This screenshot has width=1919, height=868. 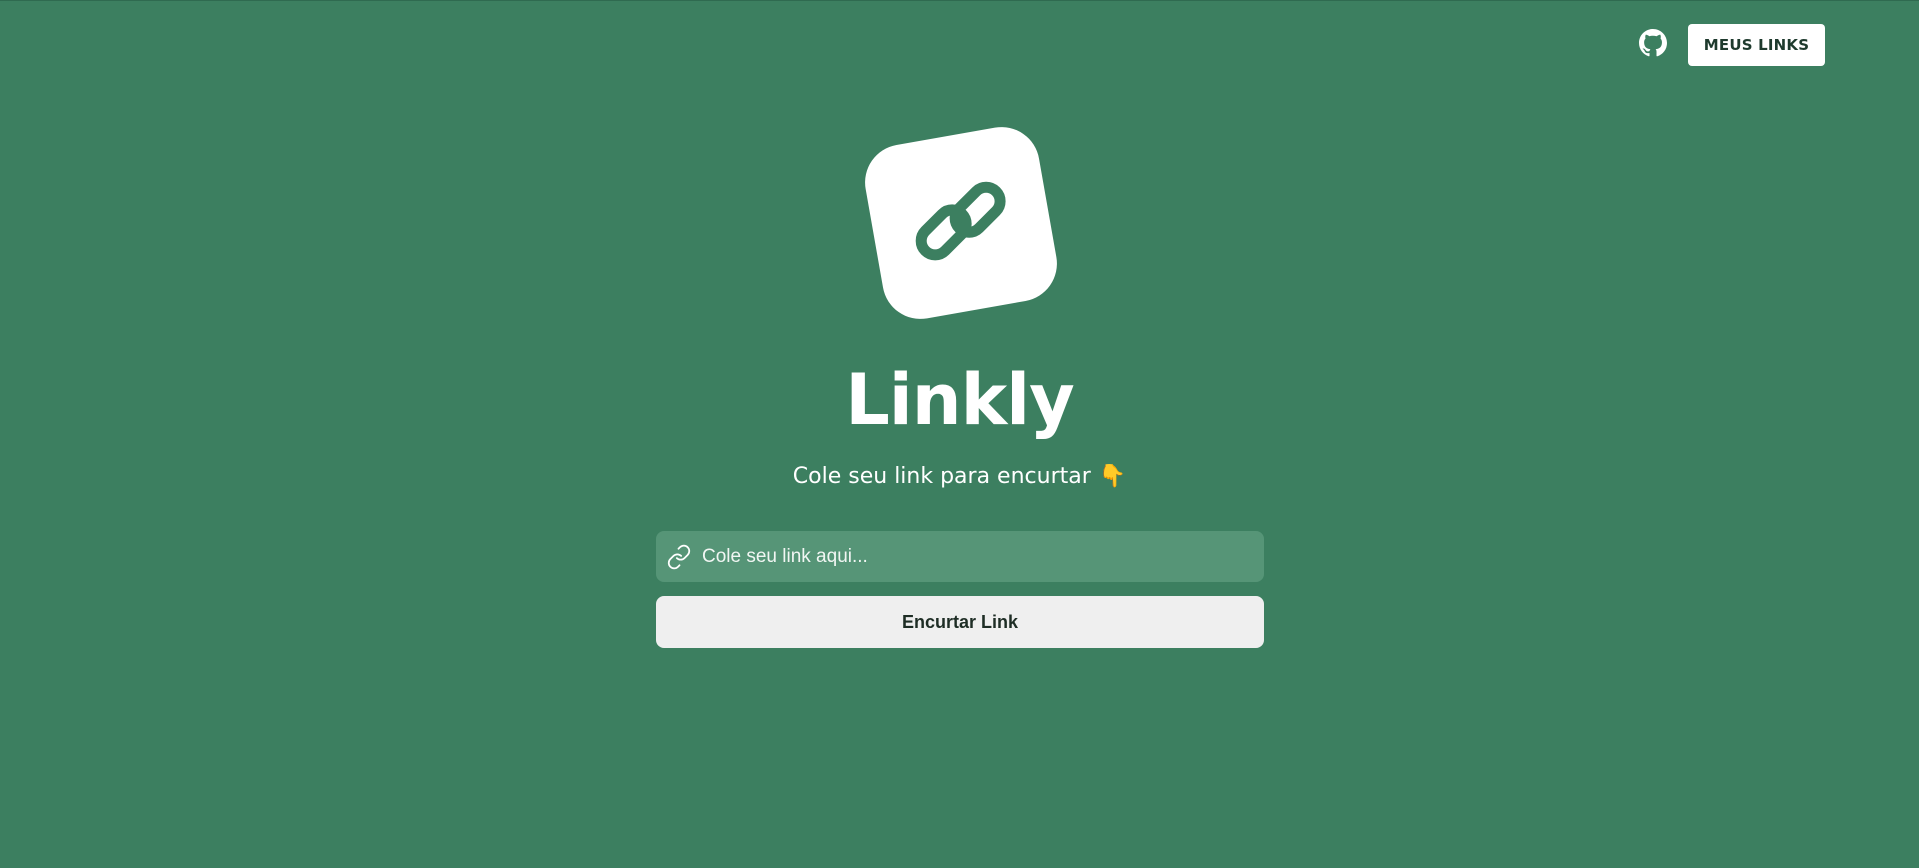 I want to click on header-actions: MEUS LINKS, so click(x=1731, y=45).